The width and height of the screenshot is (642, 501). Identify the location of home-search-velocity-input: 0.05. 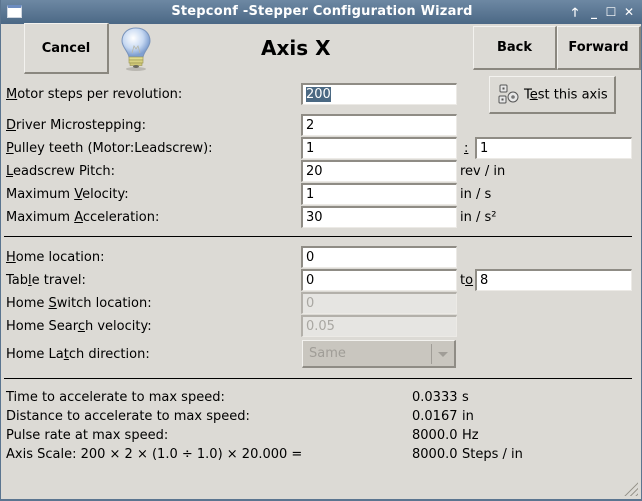
(379, 326).